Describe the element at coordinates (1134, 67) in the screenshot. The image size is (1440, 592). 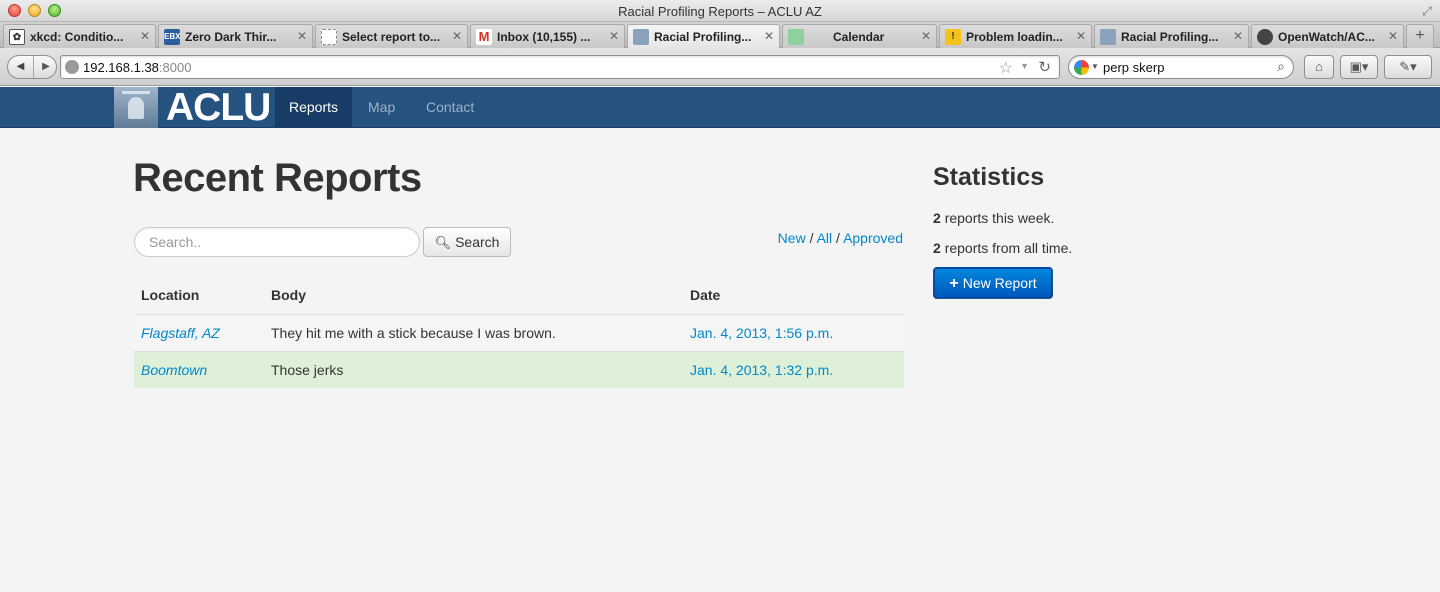
I see `web-search-value: perp skerp` at that location.